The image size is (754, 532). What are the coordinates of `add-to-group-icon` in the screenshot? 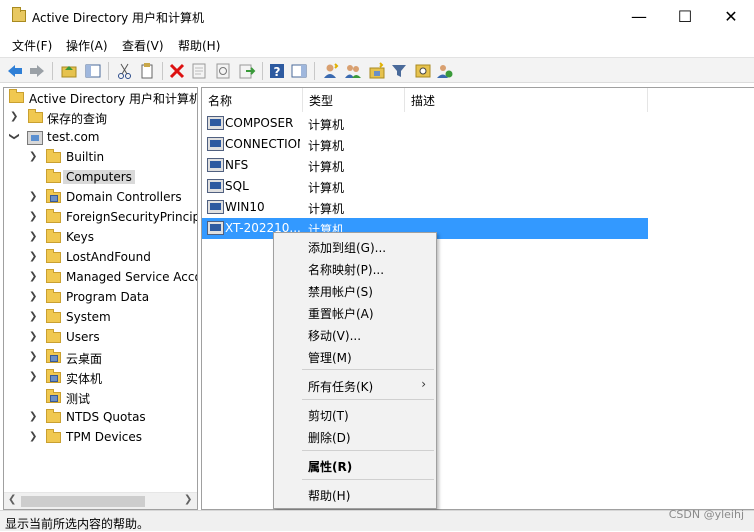 It's located at (445, 71).